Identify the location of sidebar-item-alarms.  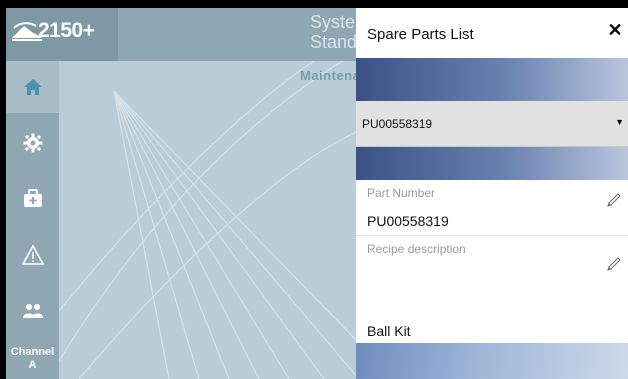
(32, 255).